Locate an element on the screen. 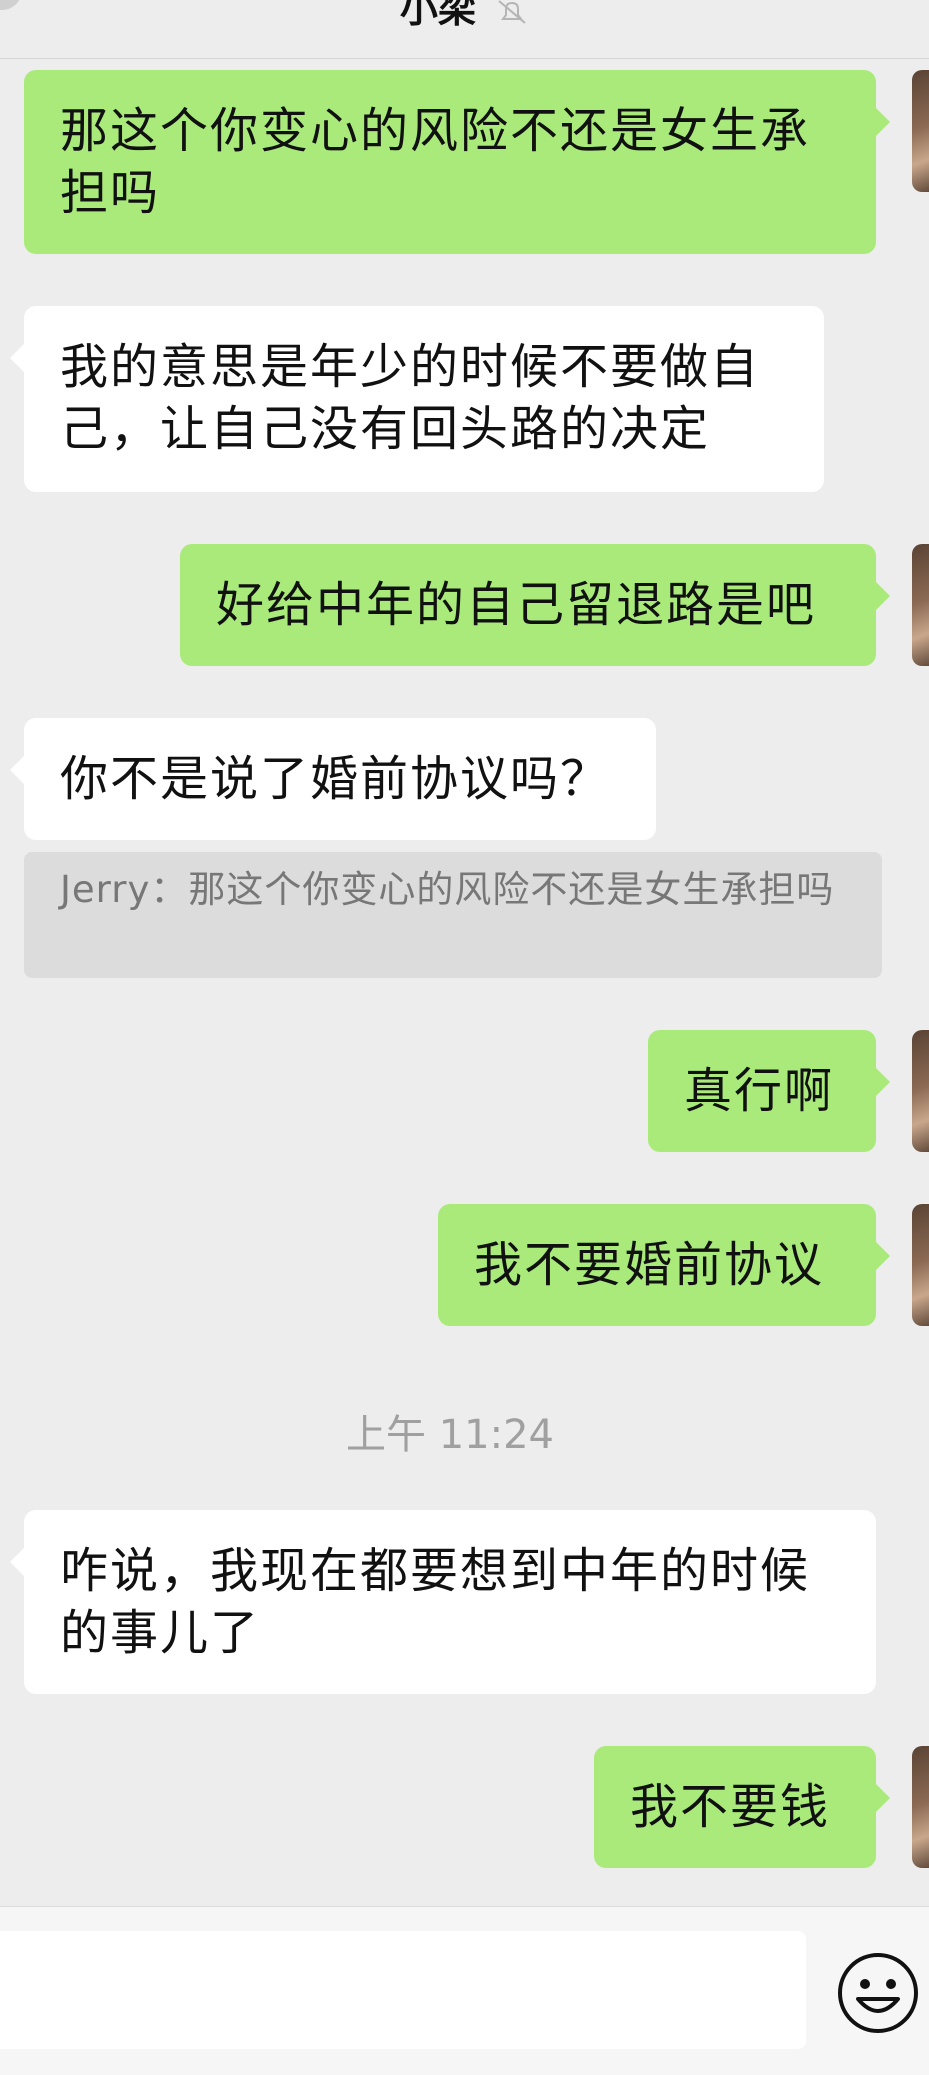 The image size is (929, 2075). message-text: 我不要婚前协议 is located at coordinates (649, 1265).